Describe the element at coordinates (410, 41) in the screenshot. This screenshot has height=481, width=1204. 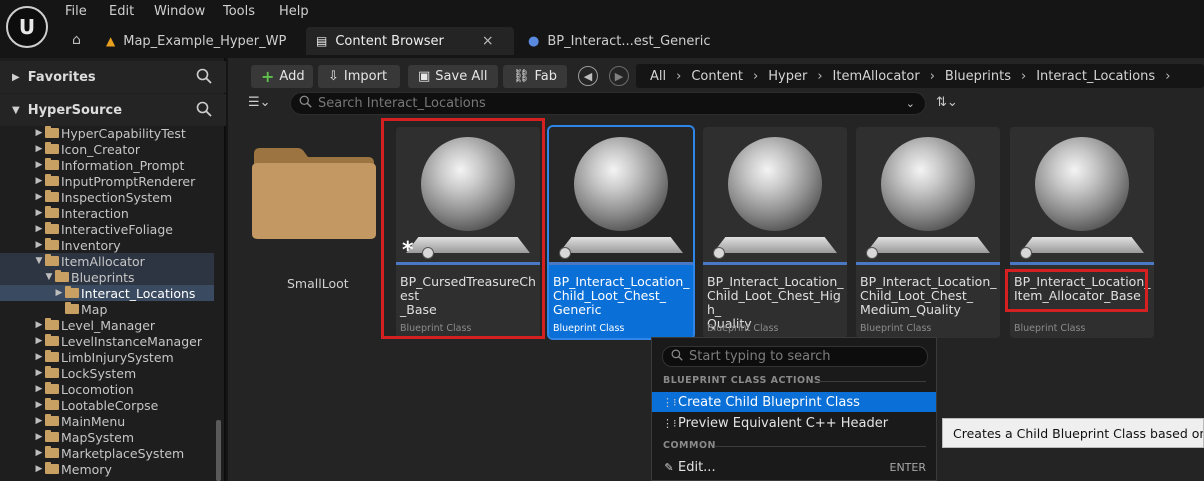
I see `tab-content-browser: ▤ Content Browser ×` at that location.